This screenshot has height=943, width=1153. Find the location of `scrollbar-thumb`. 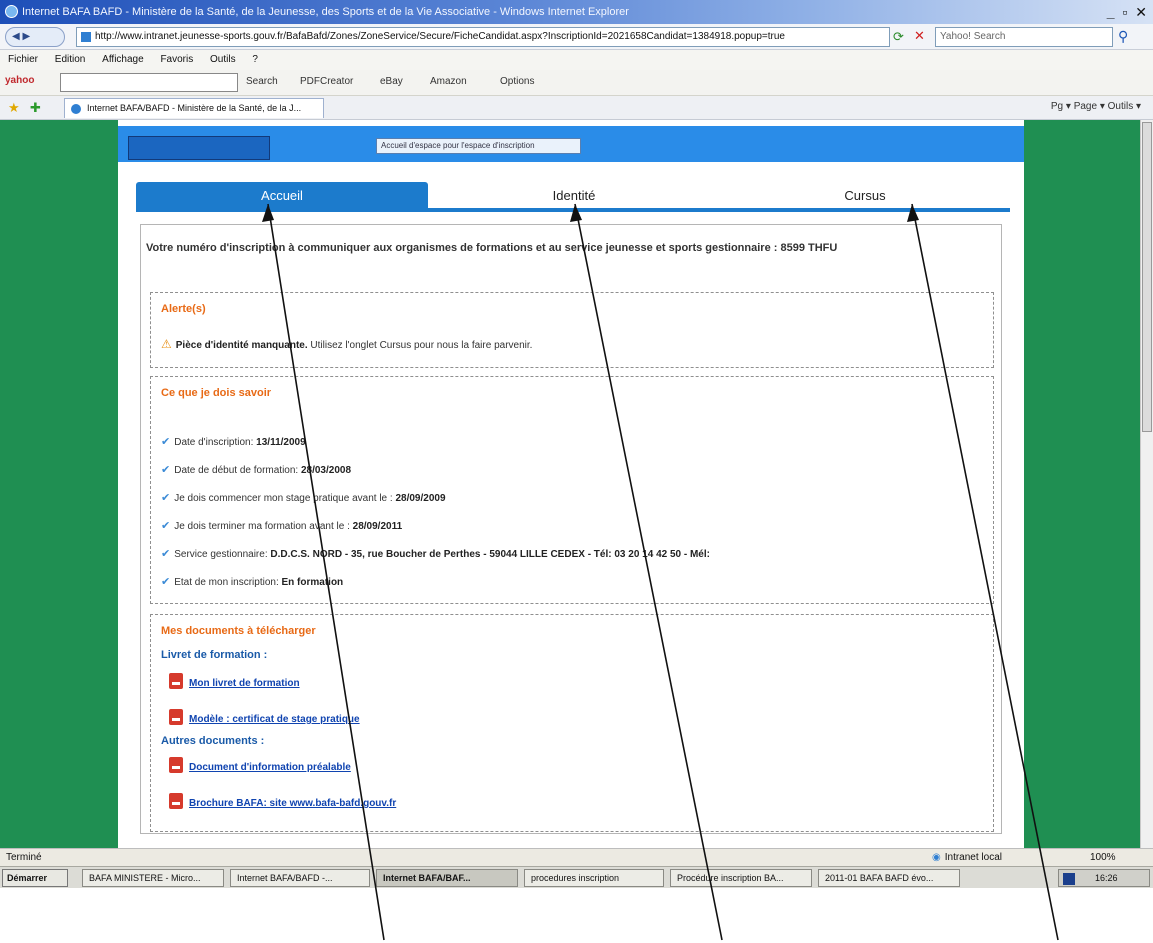

scrollbar-thumb is located at coordinates (1147, 277).